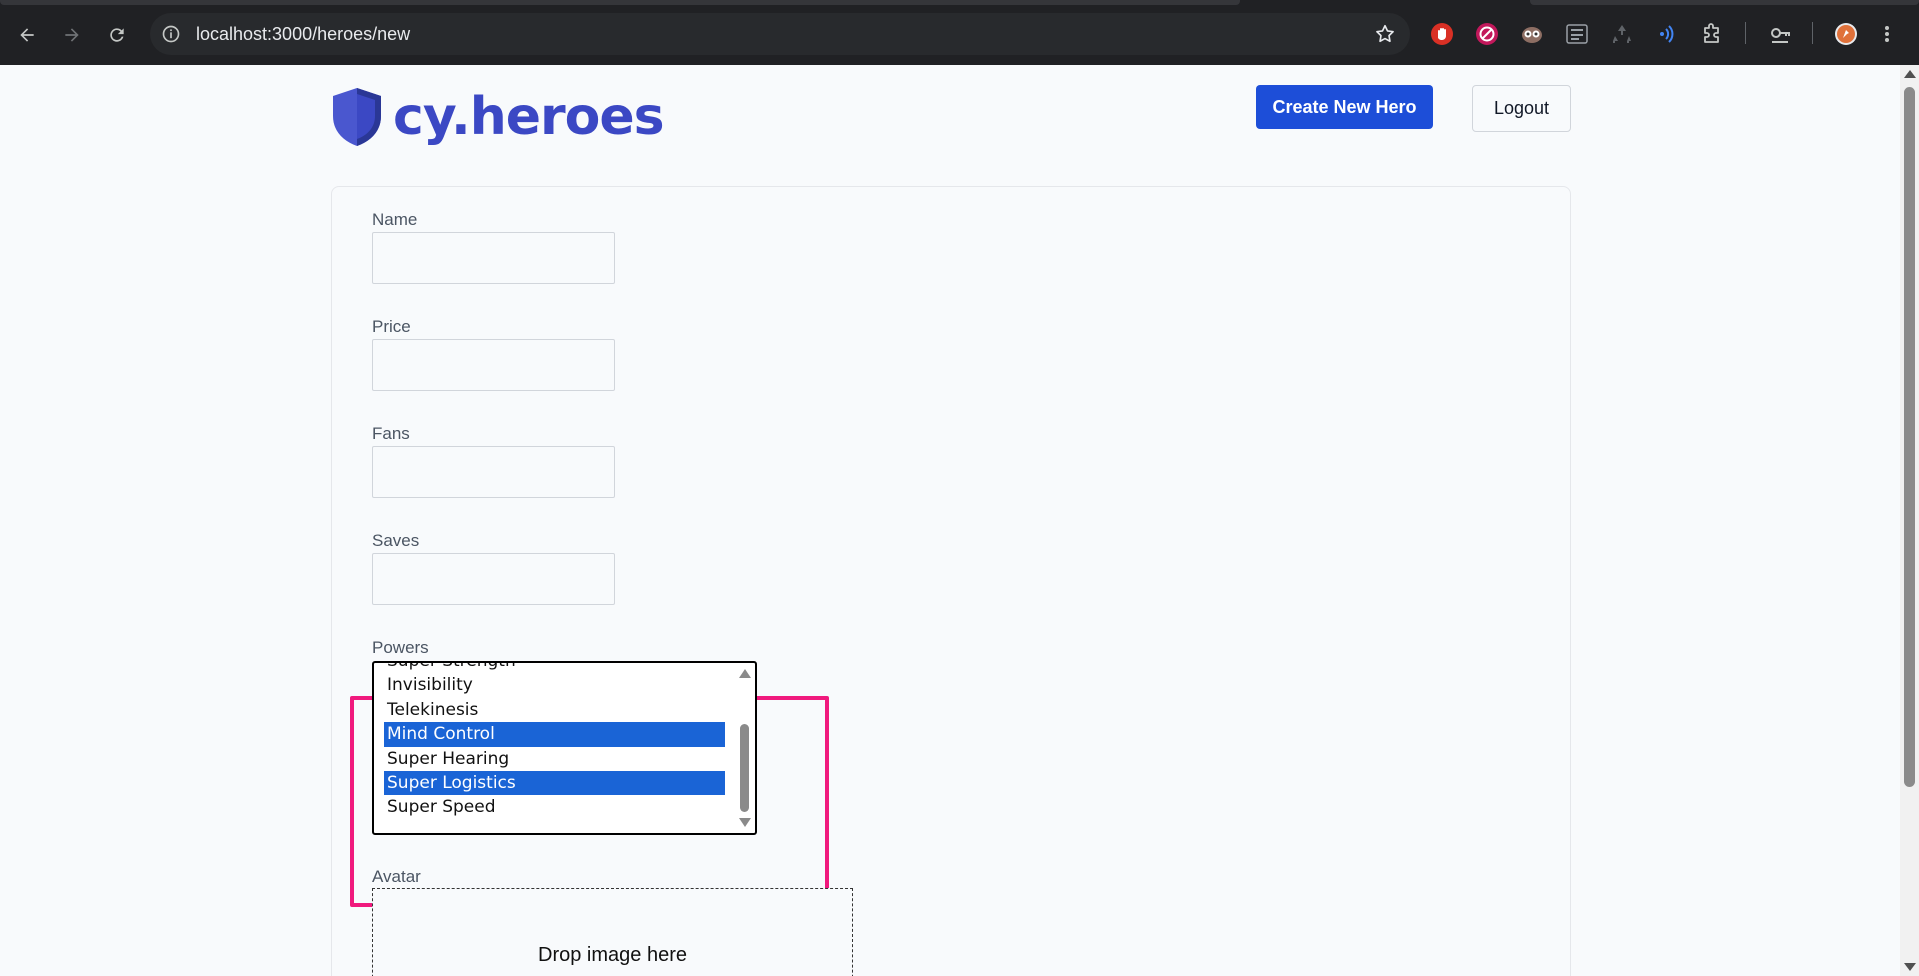 The width and height of the screenshot is (1919, 976). Describe the element at coordinates (1780, 34) in the screenshot. I see `password-key-icon` at that location.